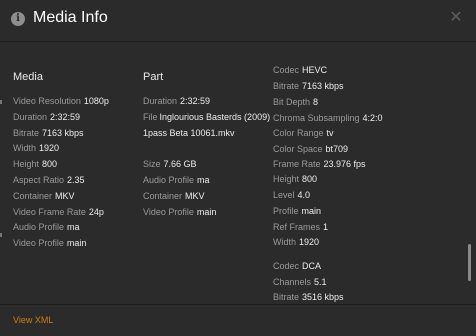  I want to click on scrollbar-thumb, so click(469, 262).